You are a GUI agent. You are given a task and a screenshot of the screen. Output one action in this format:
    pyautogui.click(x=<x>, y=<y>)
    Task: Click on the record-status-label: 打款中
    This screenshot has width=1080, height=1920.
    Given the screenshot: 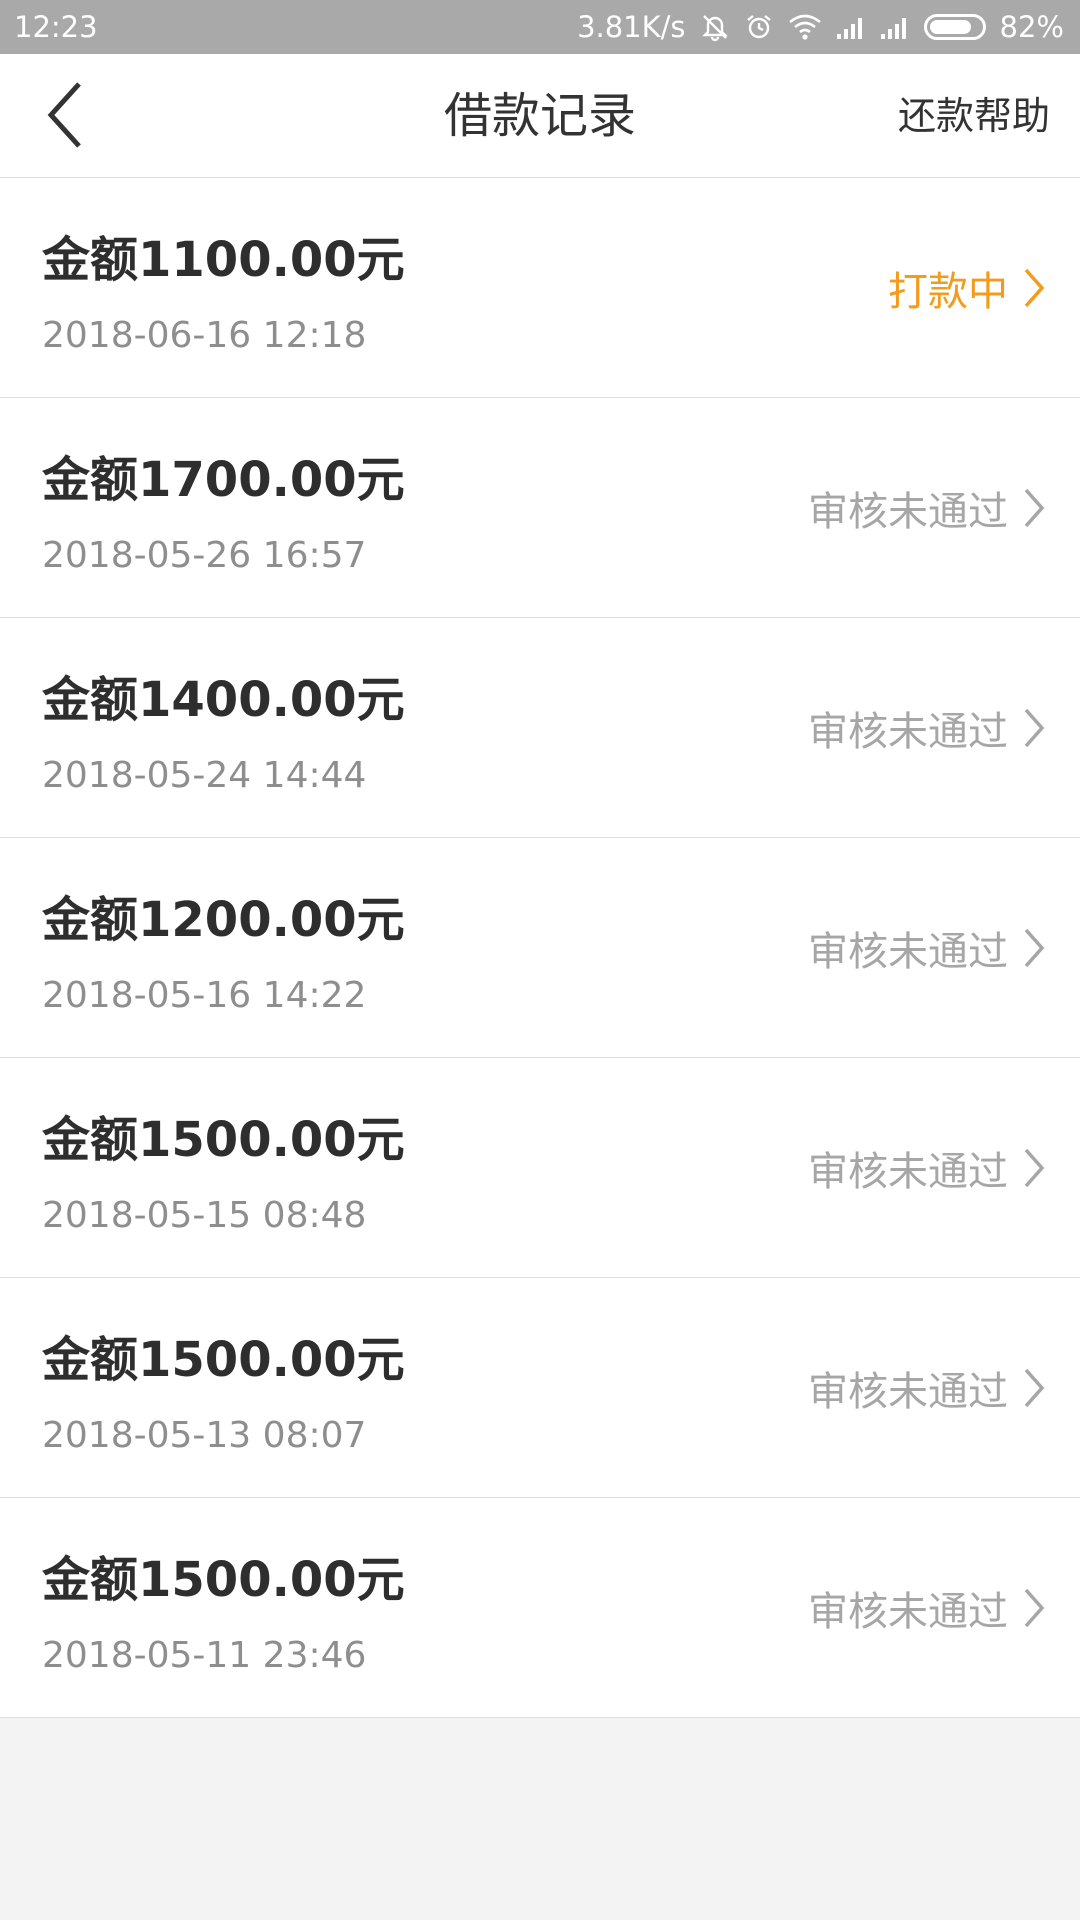 What is the action you would take?
    pyautogui.click(x=948, y=292)
    